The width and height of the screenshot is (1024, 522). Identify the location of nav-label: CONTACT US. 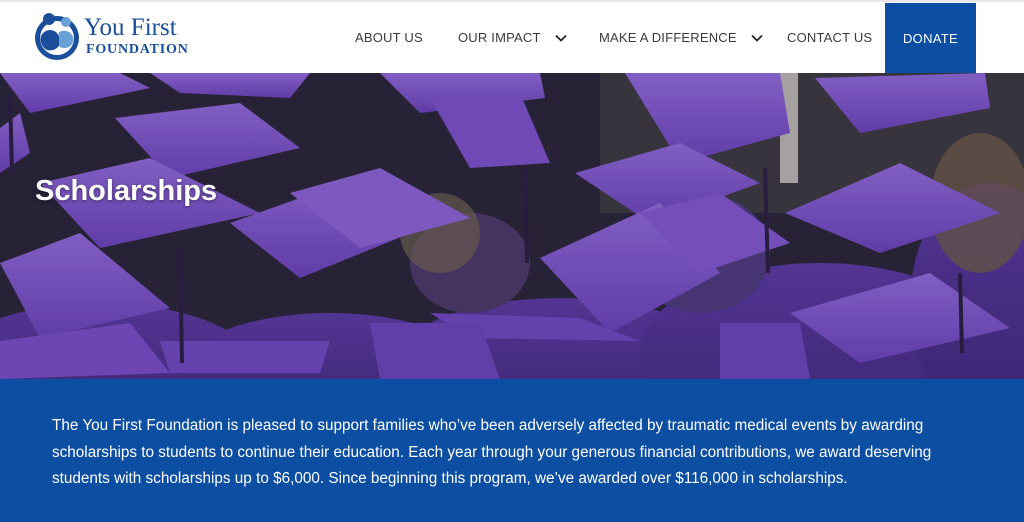
(830, 37).